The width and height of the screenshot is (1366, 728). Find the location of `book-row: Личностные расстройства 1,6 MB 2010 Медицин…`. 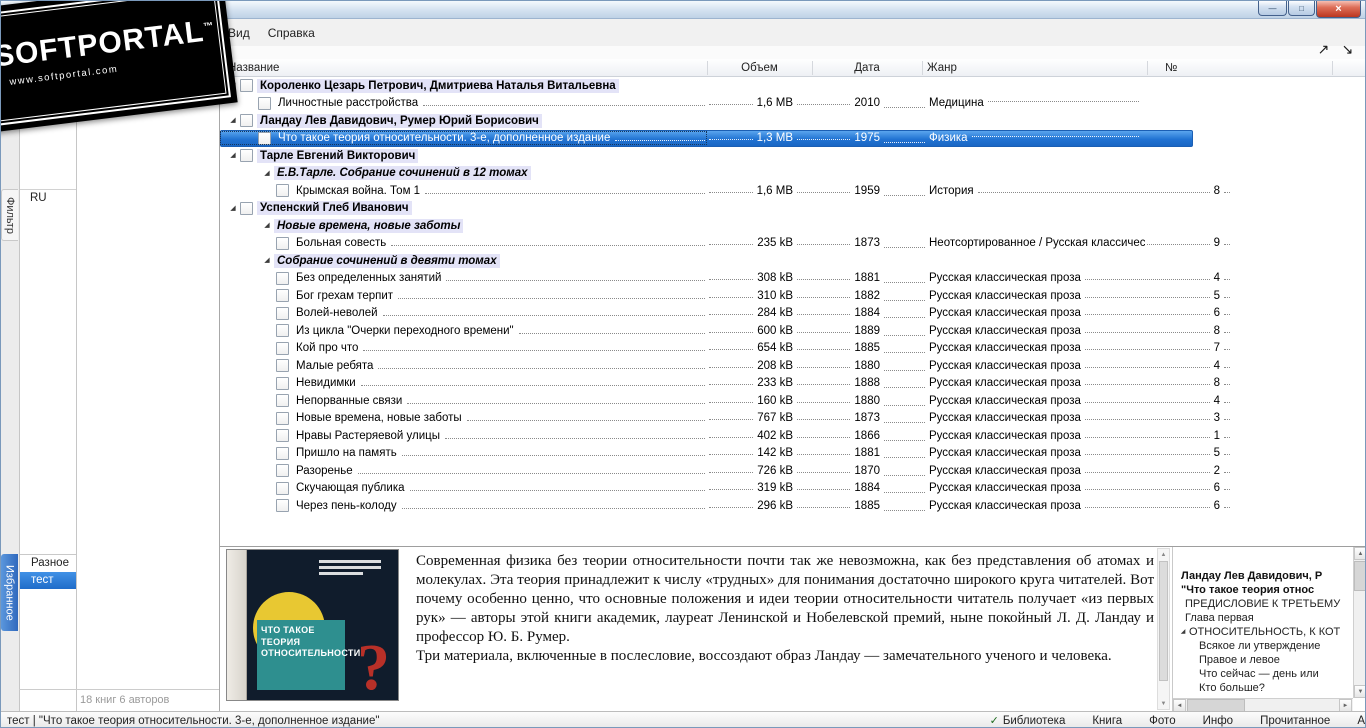

book-row: Личностные расстройства 1,6 MB 2010 Медицин… is located at coordinates (792, 104).